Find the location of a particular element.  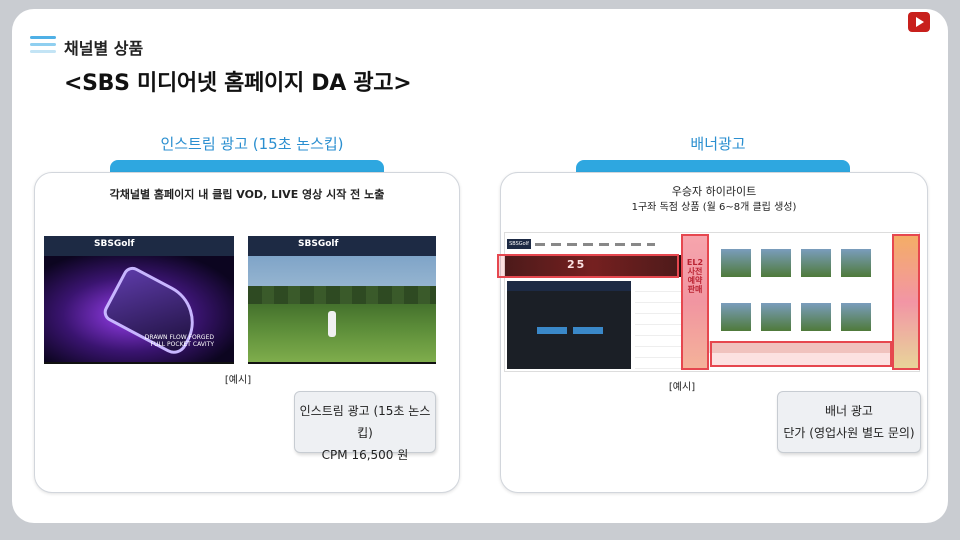

instream-example-label: [예시] is located at coordinates (238, 380).